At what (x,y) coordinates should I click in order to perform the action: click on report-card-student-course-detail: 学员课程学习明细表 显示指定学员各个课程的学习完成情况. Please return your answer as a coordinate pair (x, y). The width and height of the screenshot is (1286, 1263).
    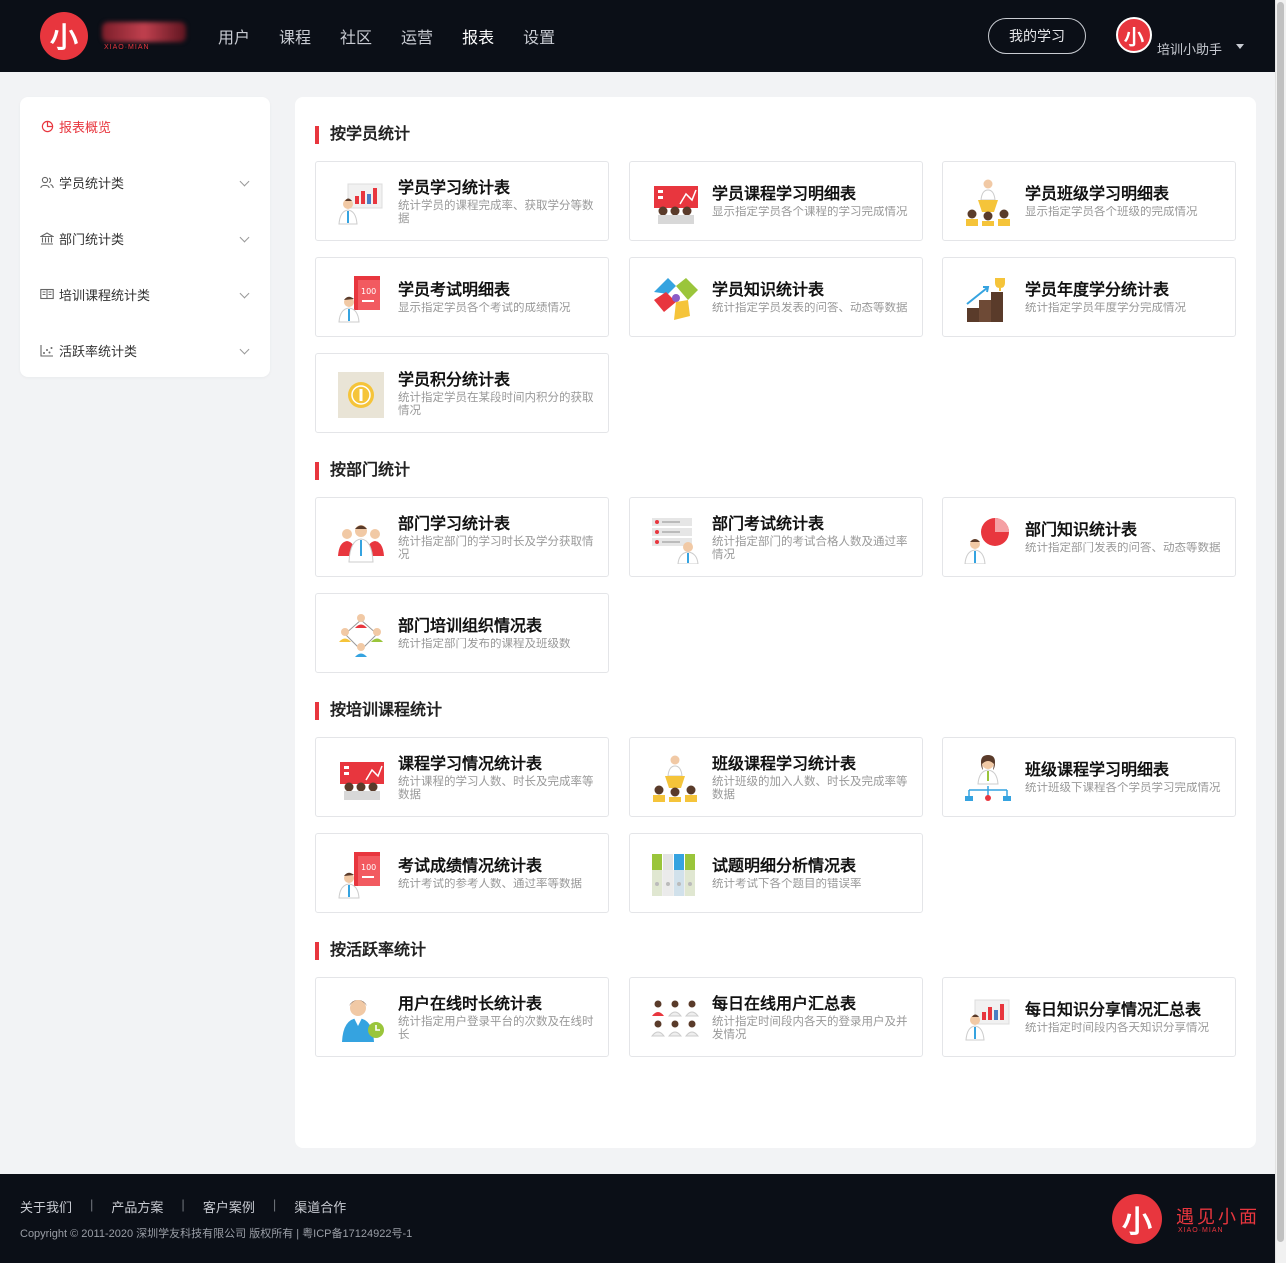
    Looking at the image, I should click on (776, 201).